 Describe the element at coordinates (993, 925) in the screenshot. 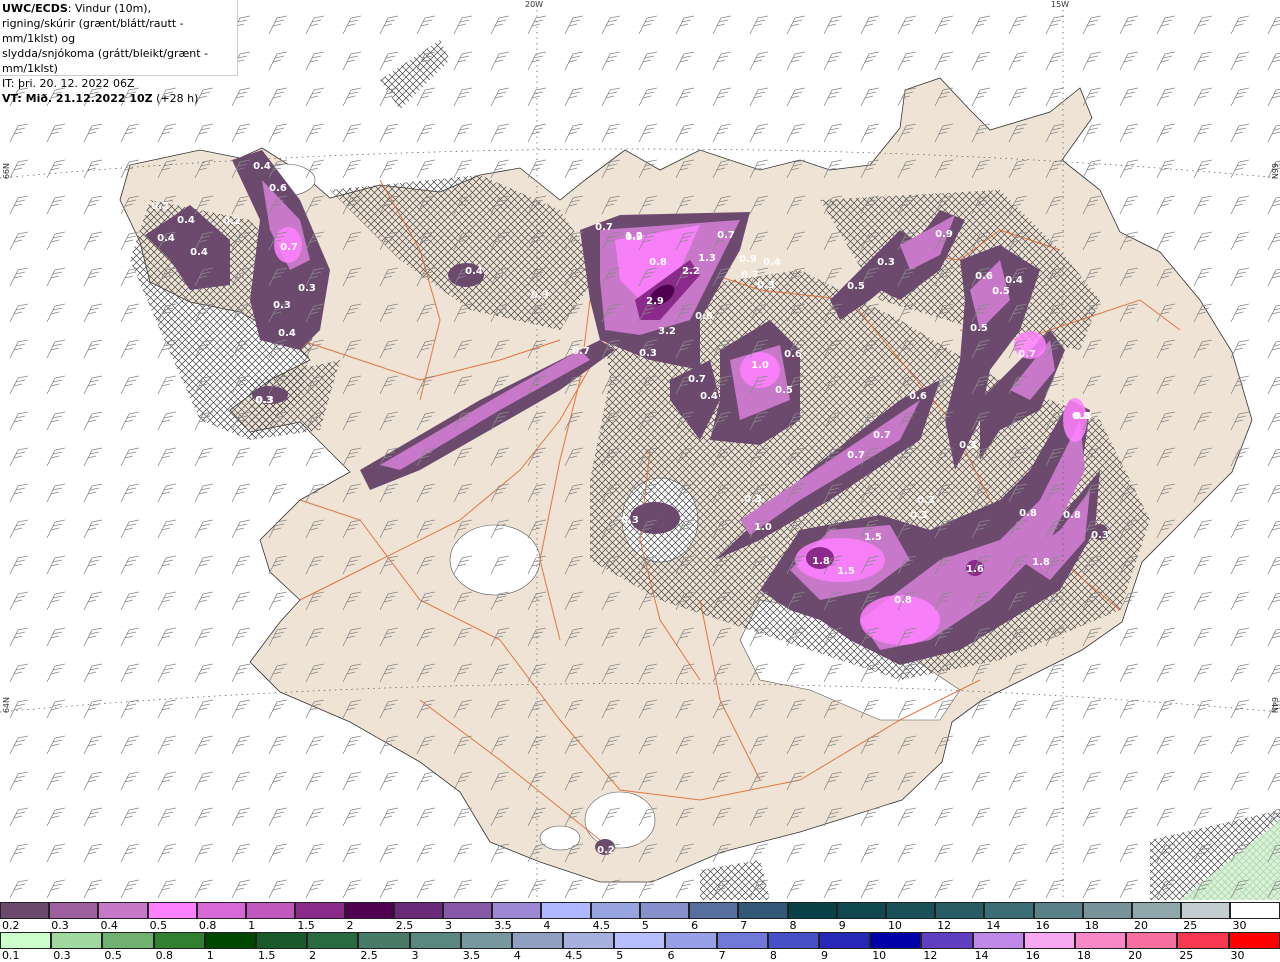

I see `colorbar-label: 14` at that location.